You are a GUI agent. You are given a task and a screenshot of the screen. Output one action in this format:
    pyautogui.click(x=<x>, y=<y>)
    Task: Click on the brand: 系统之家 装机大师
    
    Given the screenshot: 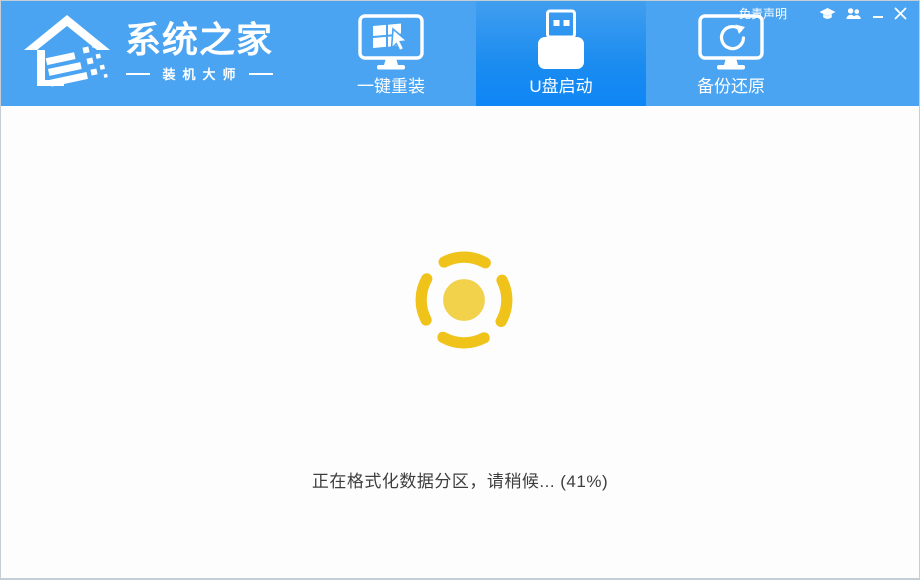 What is the action you would take?
    pyautogui.click(x=147, y=51)
    